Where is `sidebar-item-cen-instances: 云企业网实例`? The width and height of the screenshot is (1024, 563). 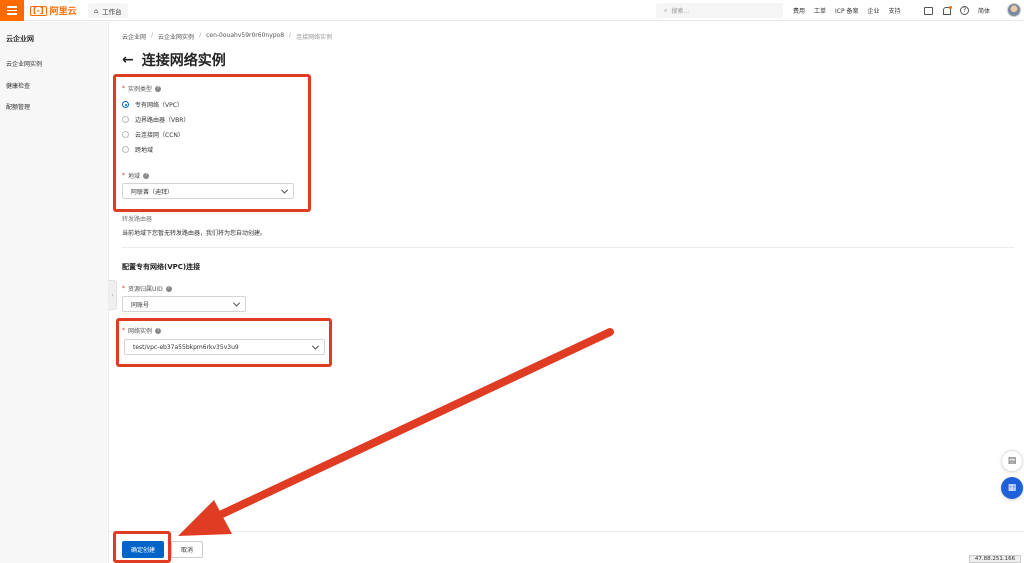 sidebar-item-cen-instances: 云企业网实例 is located at coordinates (24, 63).